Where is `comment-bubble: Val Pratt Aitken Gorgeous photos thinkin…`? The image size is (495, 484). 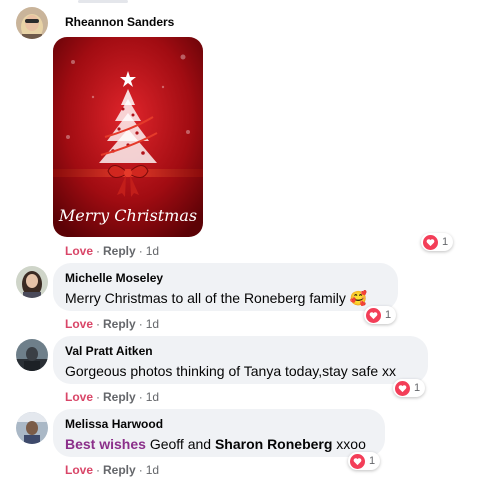 comment-bubble: Val Pratt Aitken Gorgeous photos thinkin… is located at coordinates (240, 360).